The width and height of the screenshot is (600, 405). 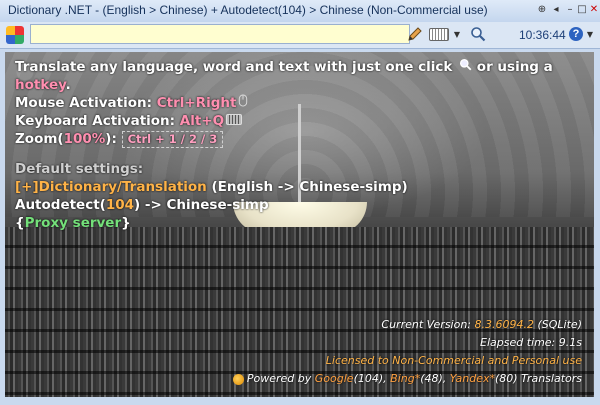 What do you see at coordinates (372, 378) in the screenshot?
I see `google-count: (104),` at bounding box center [372, 378].